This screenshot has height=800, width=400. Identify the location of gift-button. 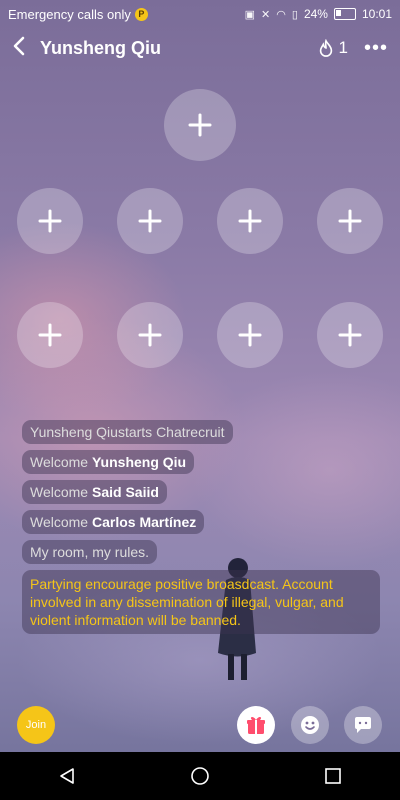
(256, 725).